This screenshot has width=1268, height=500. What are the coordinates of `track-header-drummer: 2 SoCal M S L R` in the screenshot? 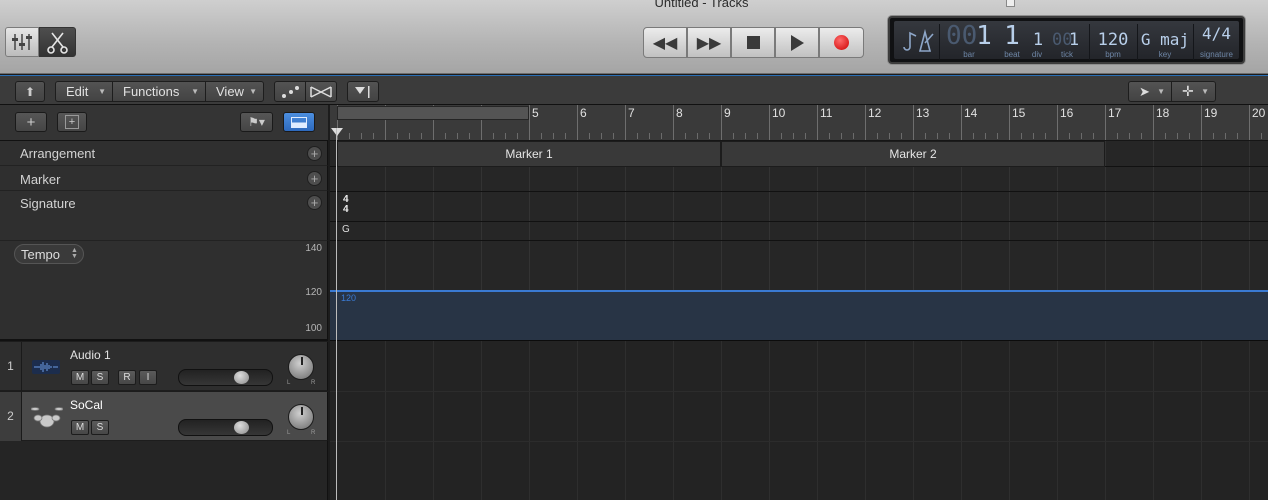 It's located at (164, 416).